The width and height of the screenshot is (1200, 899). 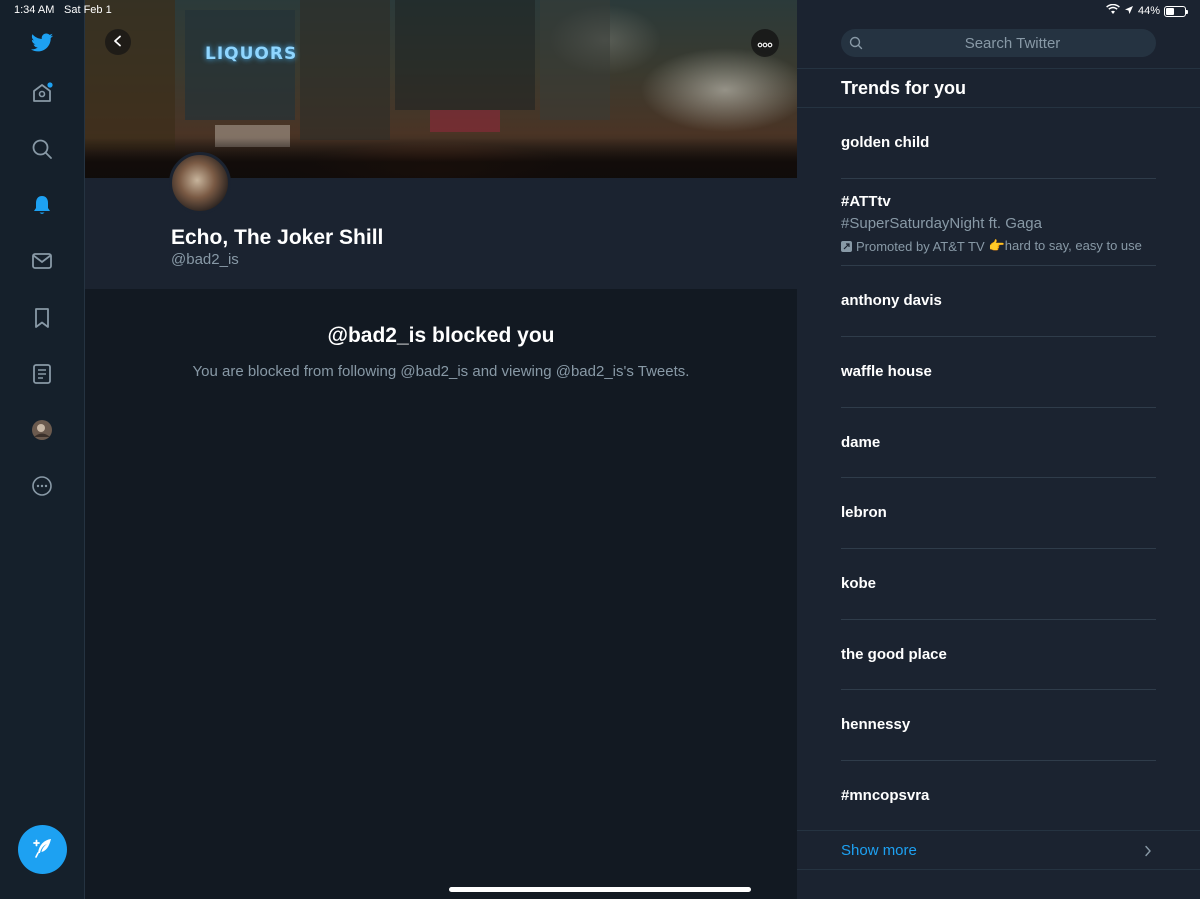 I want to click on battery-percent: 44%, so click(x=1148, y=11).